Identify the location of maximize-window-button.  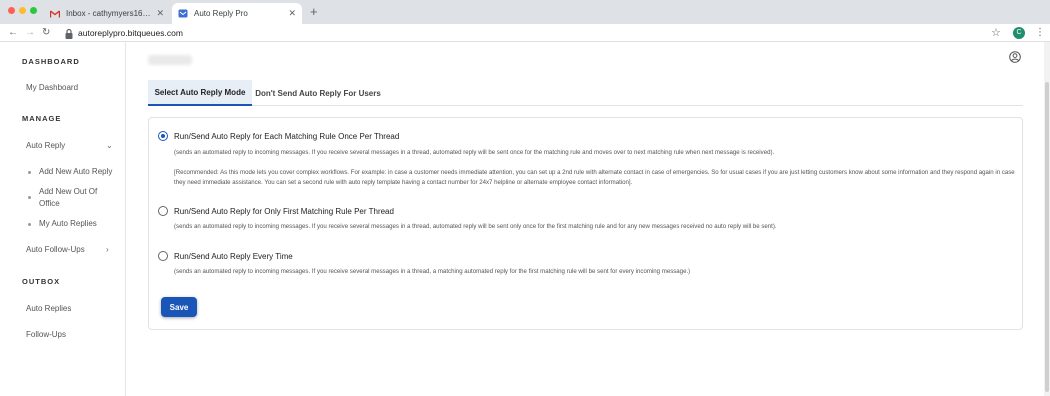
(33, 10).